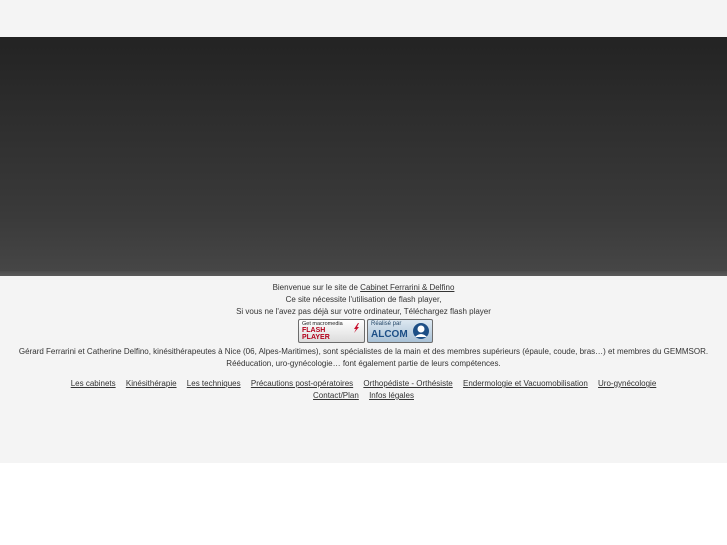  Describe the element at coordinates (336, 395) in the screenshot. I see `nav-link-contact-plan: Contact/Plan` at that location.